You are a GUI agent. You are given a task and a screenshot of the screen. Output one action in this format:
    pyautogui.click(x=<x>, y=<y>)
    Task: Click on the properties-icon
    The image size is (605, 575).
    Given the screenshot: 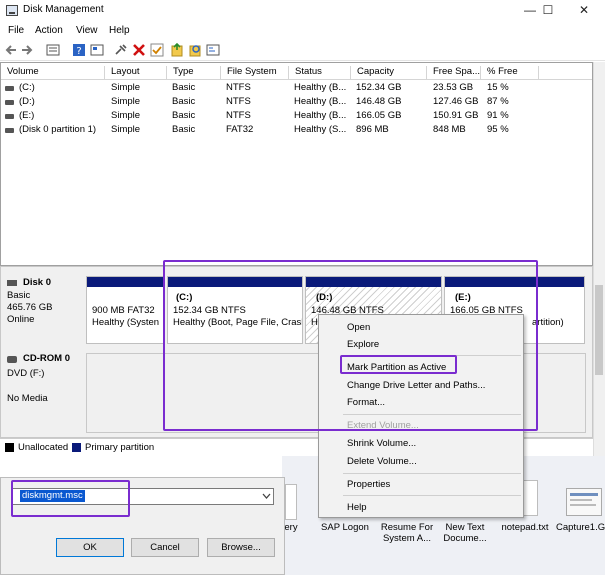 What is the action you would take?
    pyautogui.click(x=97, y=50)
    